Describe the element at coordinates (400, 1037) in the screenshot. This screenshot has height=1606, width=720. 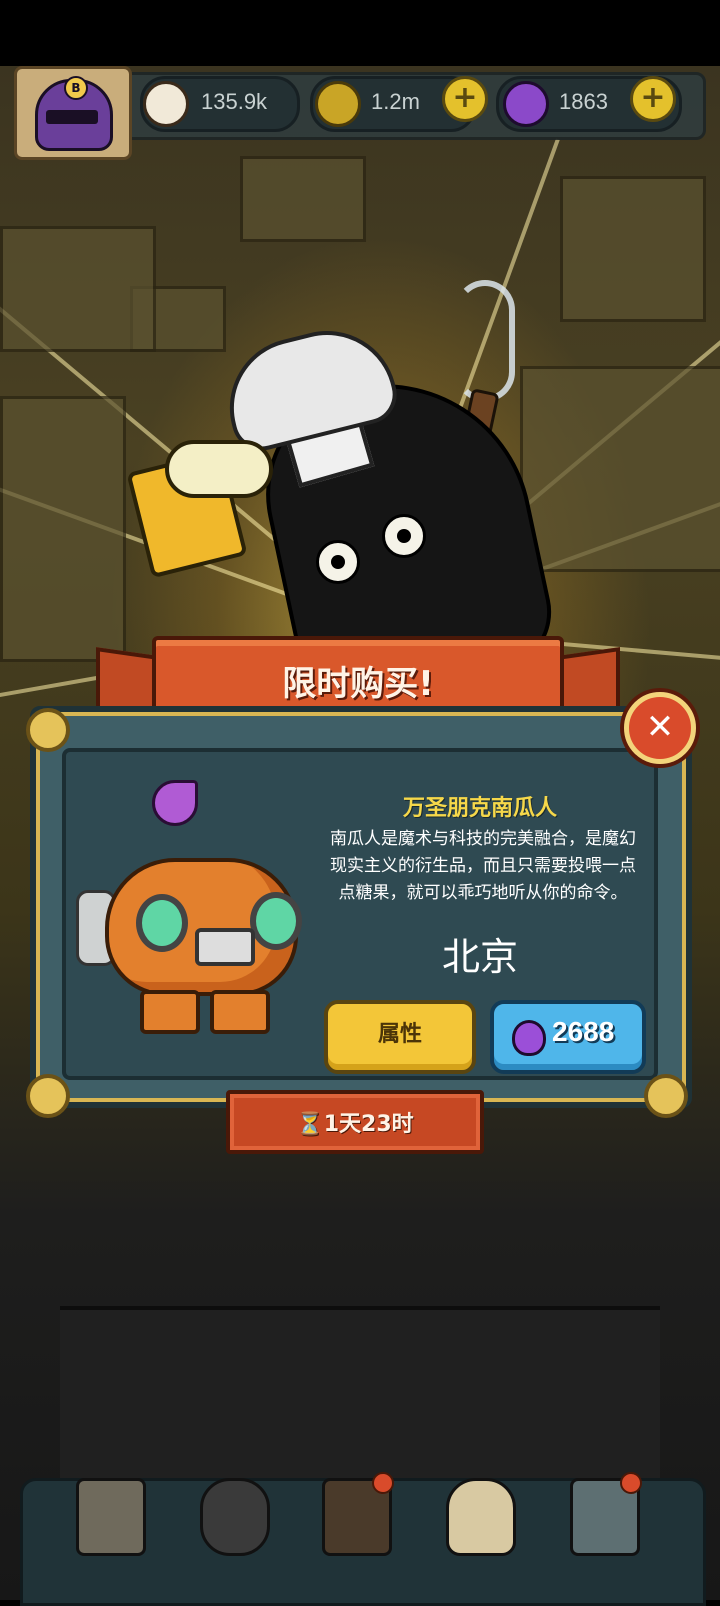
I see `attributes-button: 属性` at that location.